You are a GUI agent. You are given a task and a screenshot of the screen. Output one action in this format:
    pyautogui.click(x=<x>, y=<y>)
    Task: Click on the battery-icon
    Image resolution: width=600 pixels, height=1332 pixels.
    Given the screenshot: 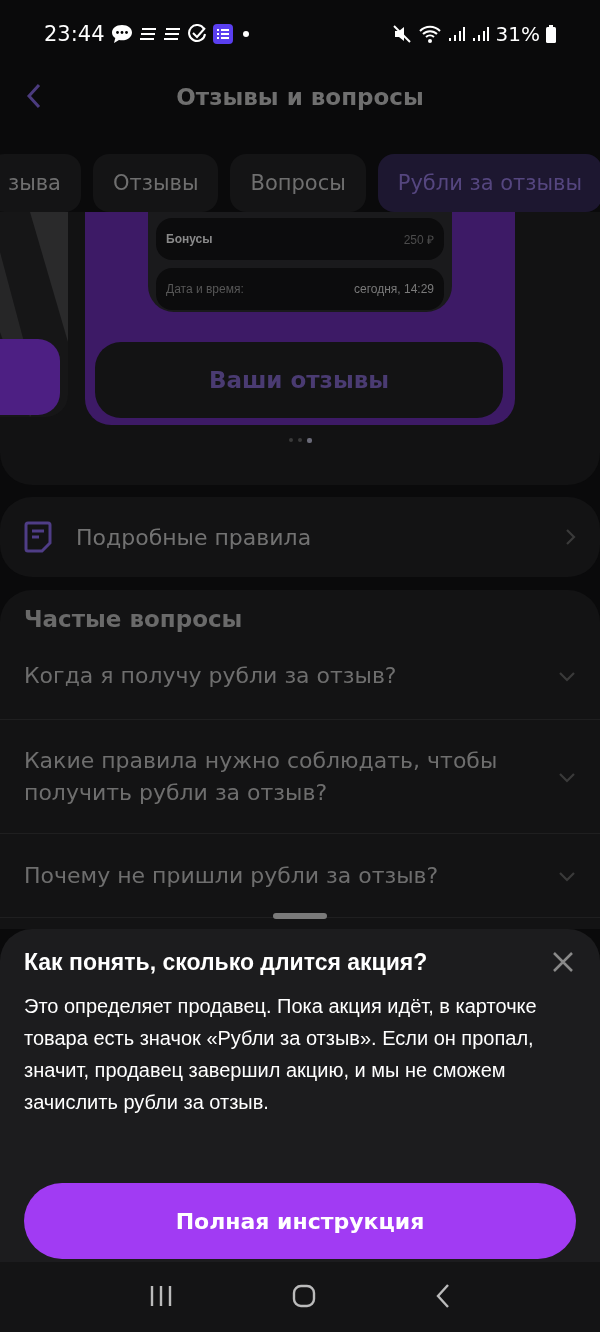 What is the action you would take?
    pyautogui.click(x=551, y=34)
    